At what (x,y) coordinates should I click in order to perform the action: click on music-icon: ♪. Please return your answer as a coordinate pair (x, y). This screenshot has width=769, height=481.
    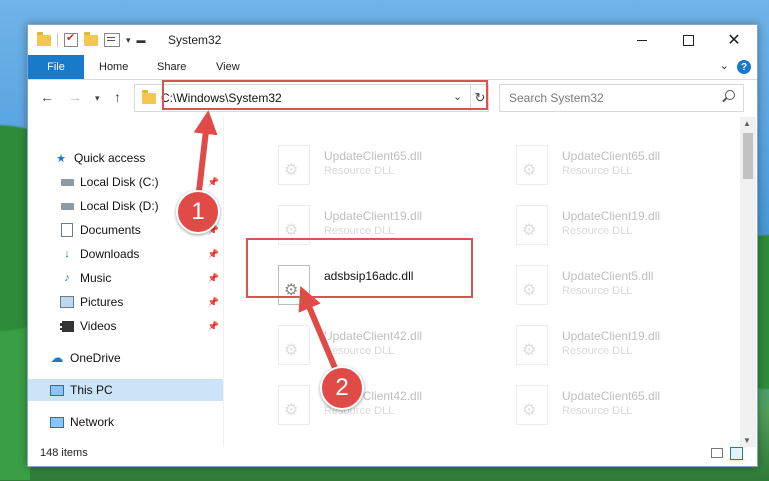
    Looking at the image, I should click on (67, 278).